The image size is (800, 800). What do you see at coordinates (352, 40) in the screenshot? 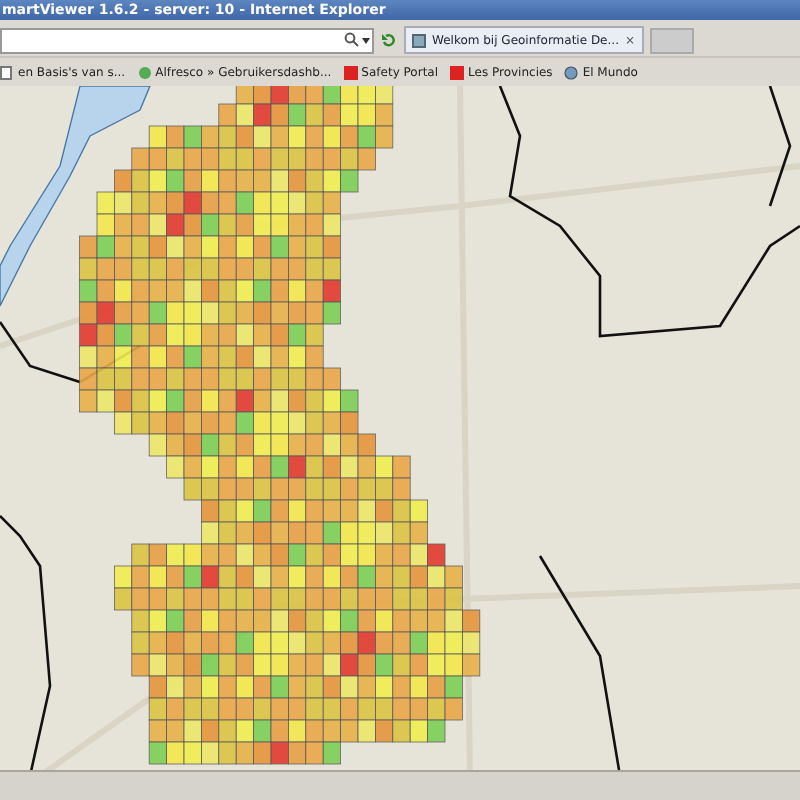
I see `search-icon` at bounding box center [352, 40].